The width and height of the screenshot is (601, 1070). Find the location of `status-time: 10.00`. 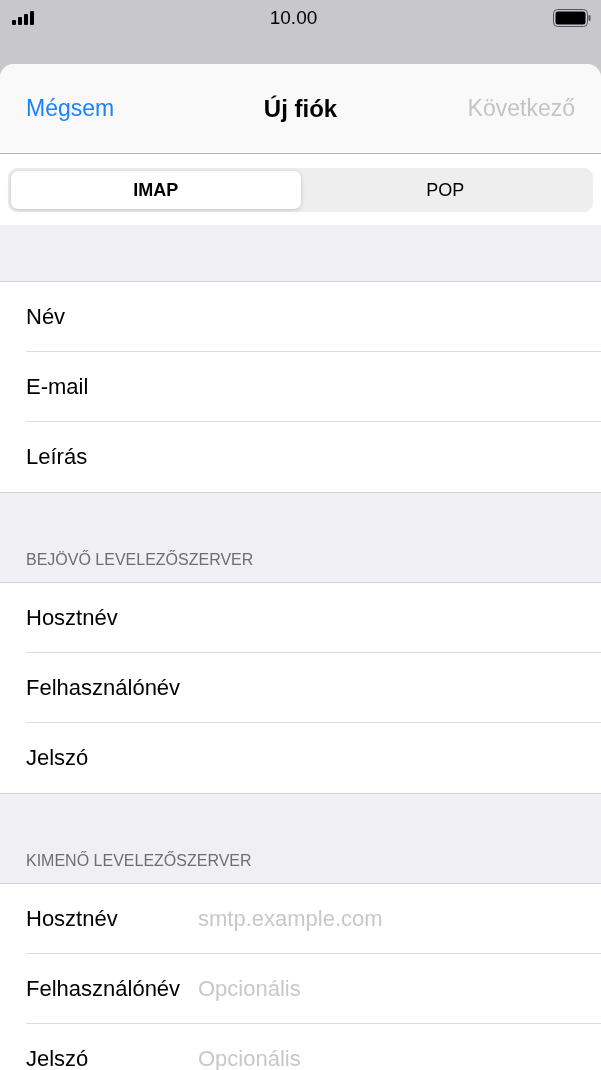

status-time: 10.00 is located at coordinates (293, 18).